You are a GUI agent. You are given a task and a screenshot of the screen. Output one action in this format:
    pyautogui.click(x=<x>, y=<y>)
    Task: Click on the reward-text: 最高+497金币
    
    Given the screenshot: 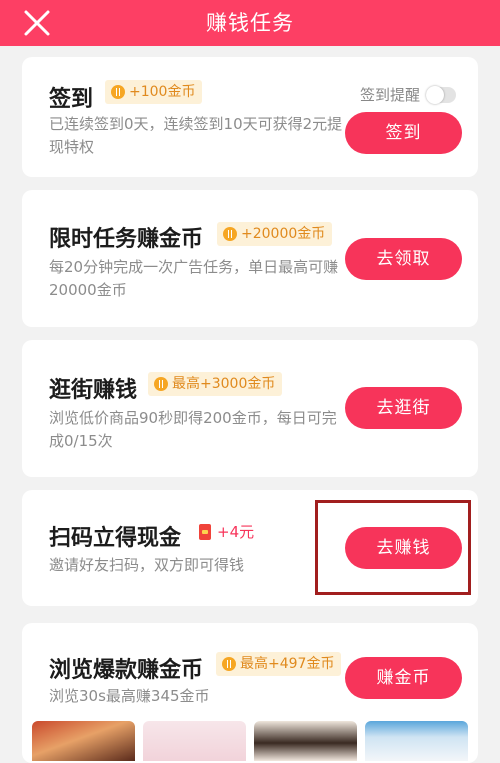 What is the action you would take?
    pyautogui.click(x=287, y=664)
    